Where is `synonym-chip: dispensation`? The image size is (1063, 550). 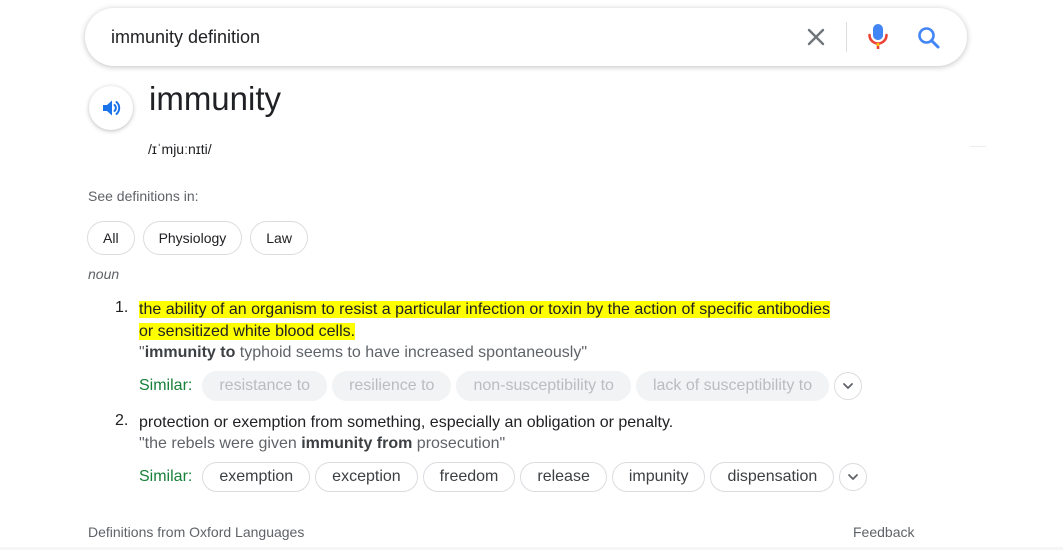
synonym-chip: dispensation is located at coordinates (772, 477).